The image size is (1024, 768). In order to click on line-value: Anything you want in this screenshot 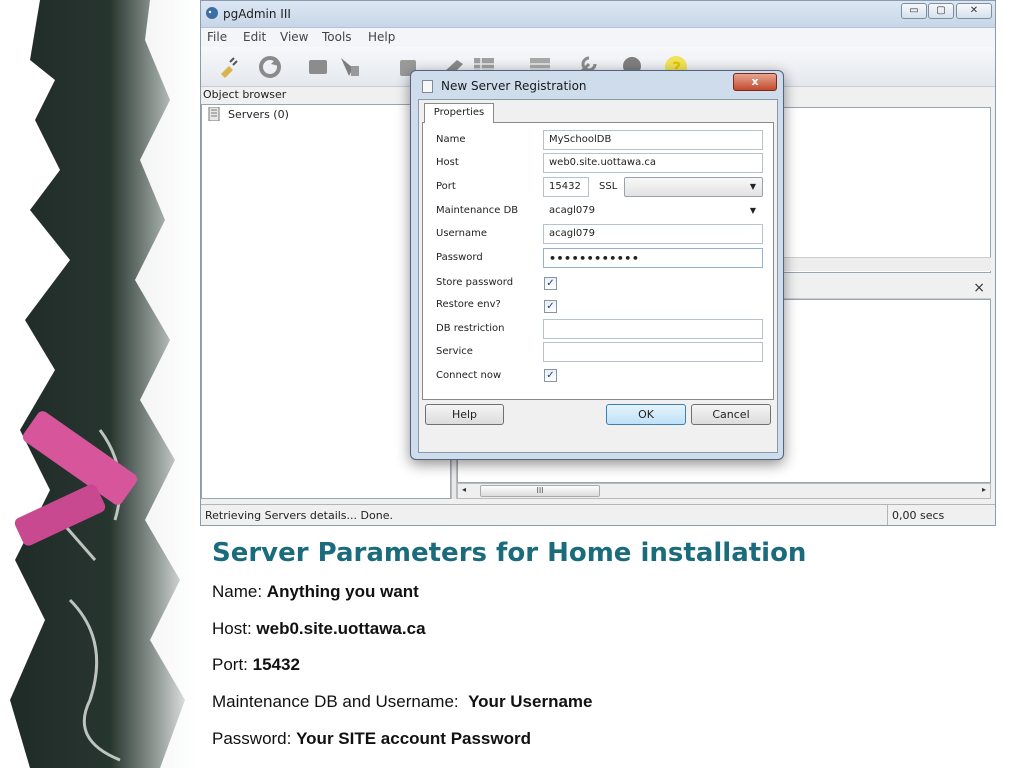, I will do `click(342, 591)`.